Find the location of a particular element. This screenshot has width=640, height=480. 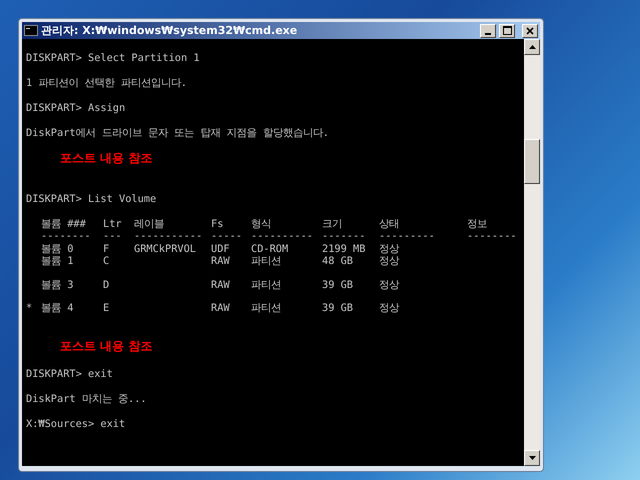

table-cell-text: F is located at coordinates (106, 248).